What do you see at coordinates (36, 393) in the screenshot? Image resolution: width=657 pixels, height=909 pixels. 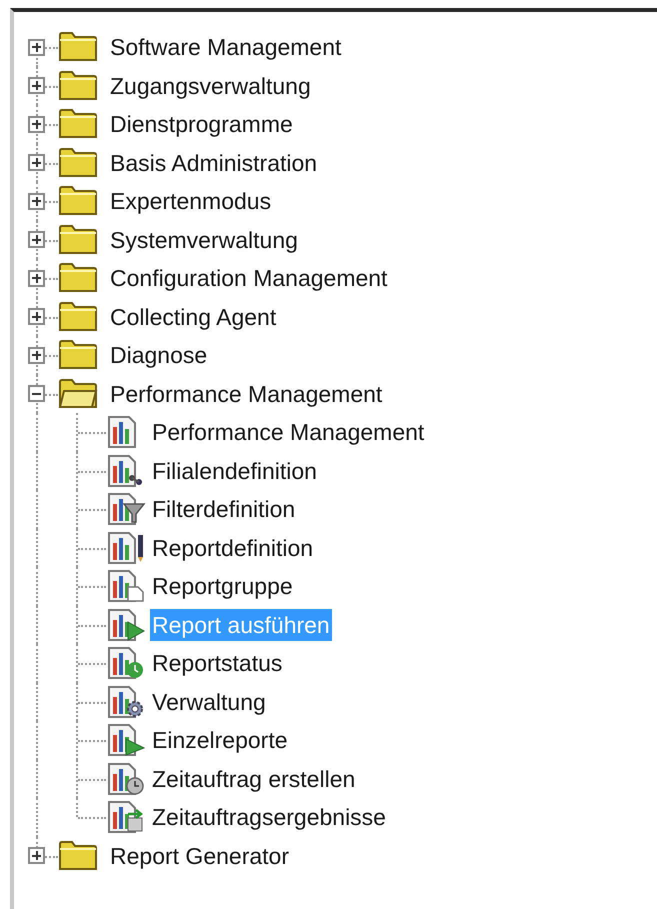 I see `collapse-icon` at bounding box center [36, 393].